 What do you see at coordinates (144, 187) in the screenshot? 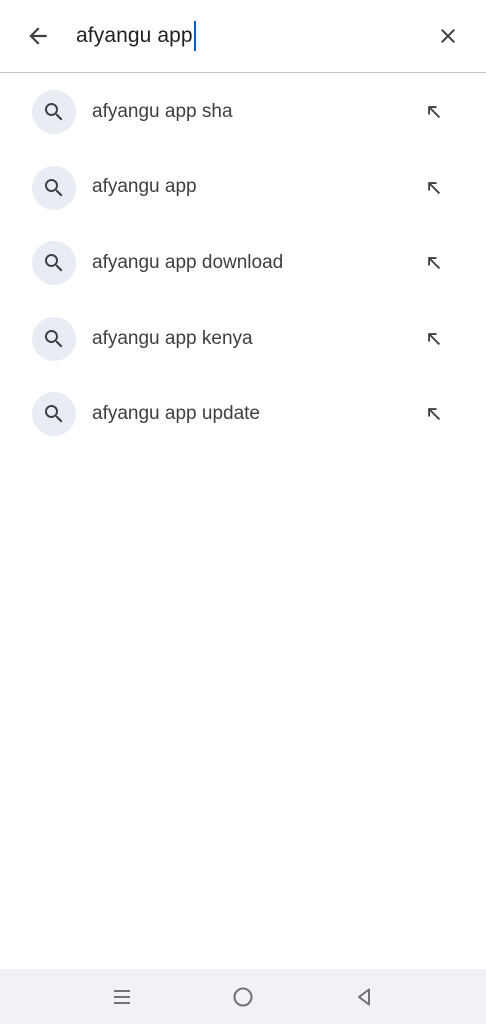
I see `suggestion-label: afyangu app` at bounding box center [144, 187].